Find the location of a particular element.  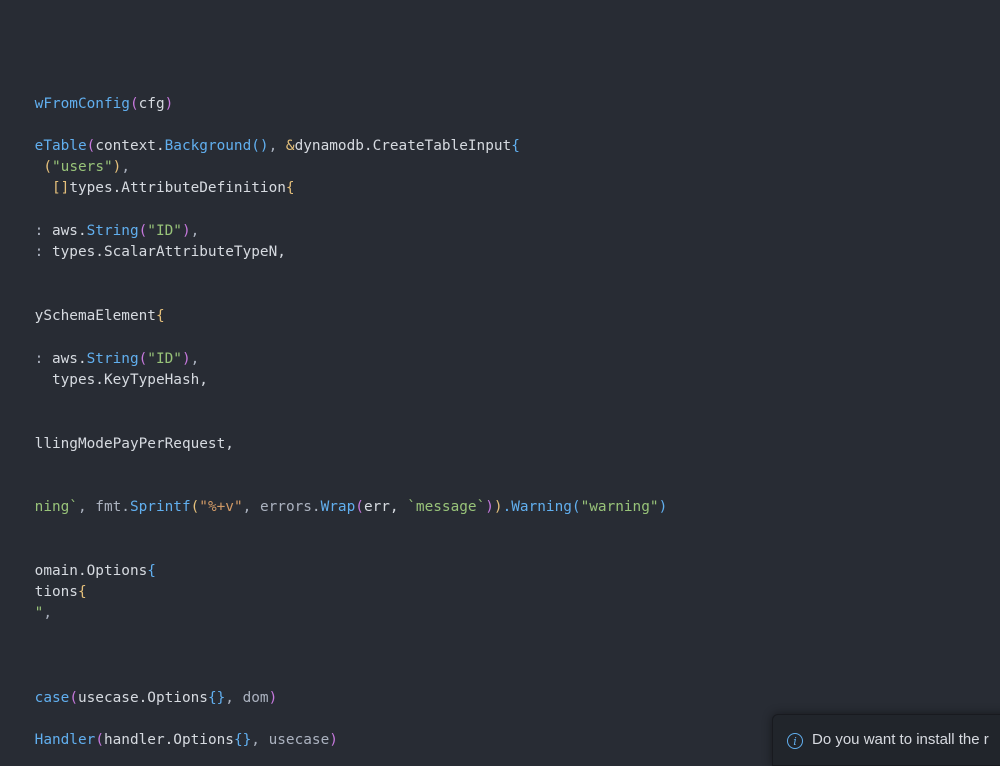

code-token: () is located at coordinates (260, 146).